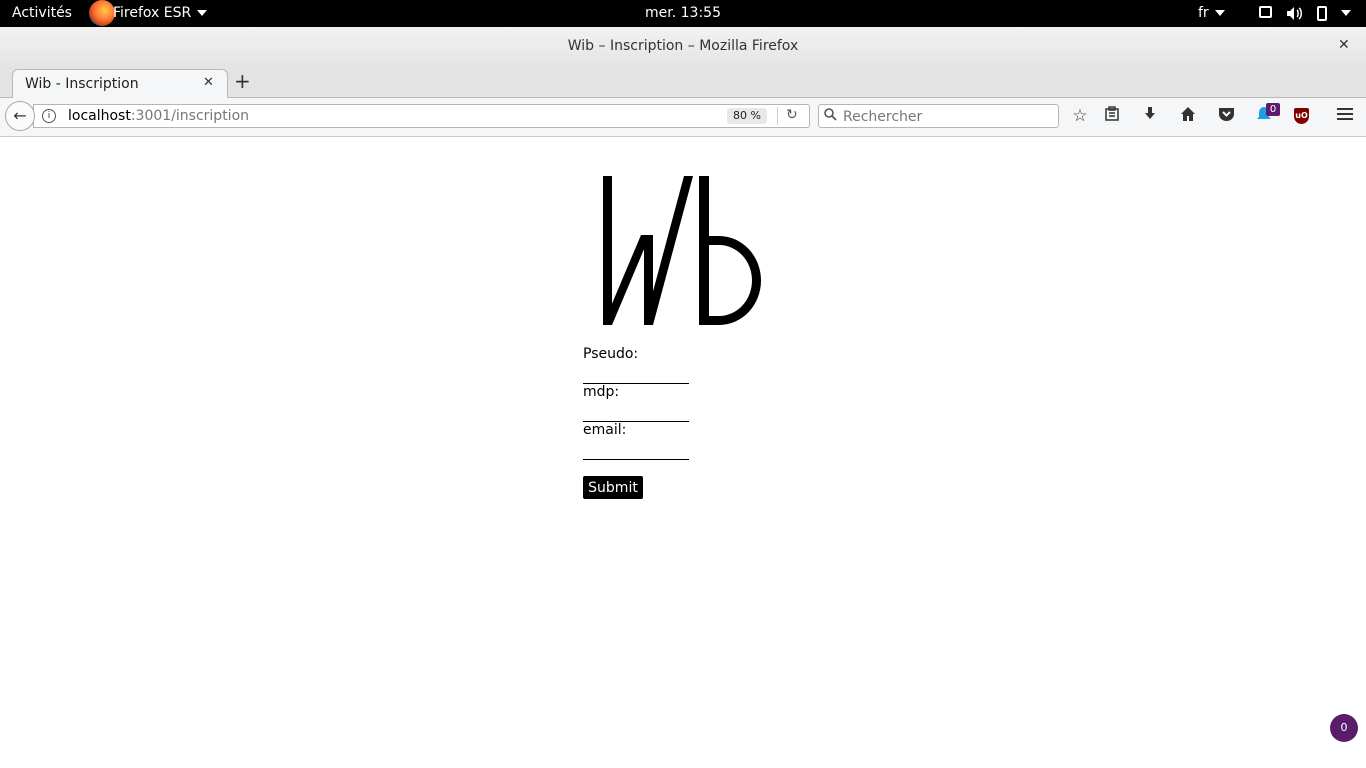 Image resolution: width=1366 pixels, height=768 pixels. What do you see at coordinates (601, 392) in the screenshot?
I see `mdp-label: mdp:` at bounding box center [601, 392].